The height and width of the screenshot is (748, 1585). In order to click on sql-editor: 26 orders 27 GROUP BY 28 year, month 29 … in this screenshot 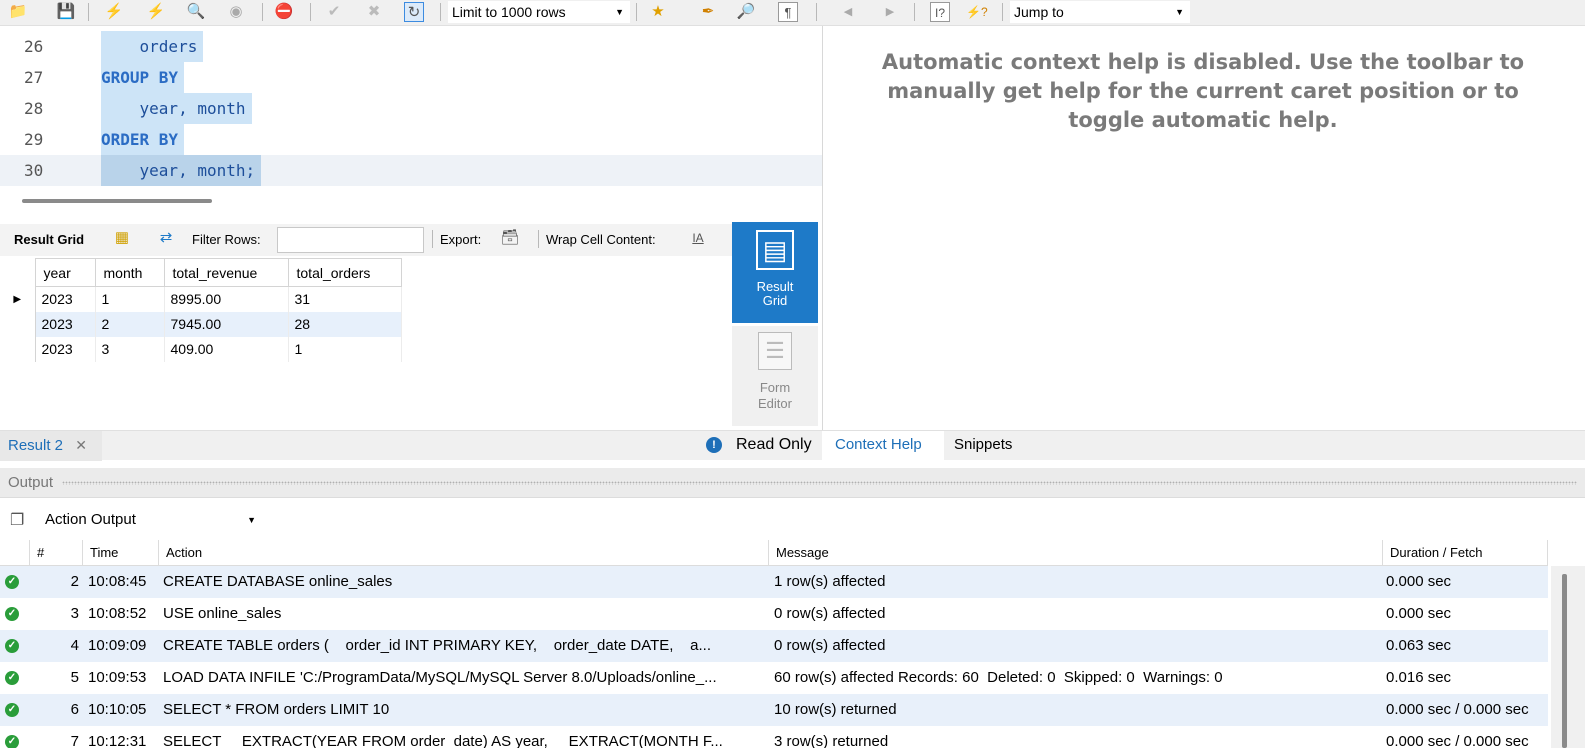, I will do `click(412, 123)`.